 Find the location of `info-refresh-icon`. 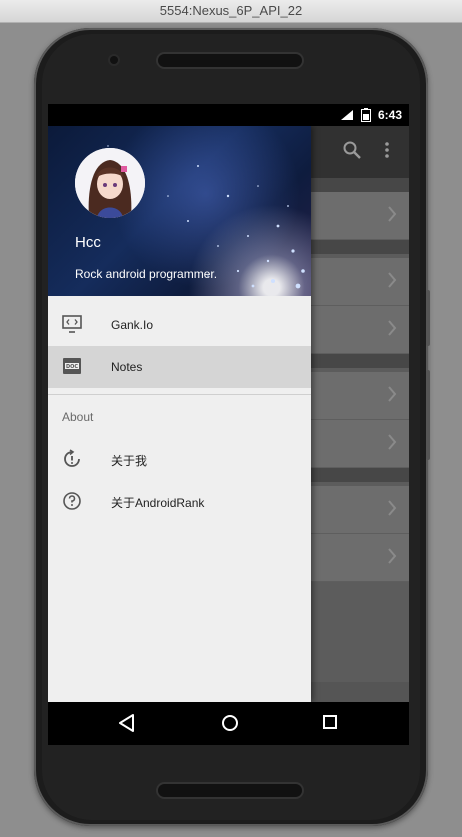

info-refresh-icon is located at coordinates (72, 458).